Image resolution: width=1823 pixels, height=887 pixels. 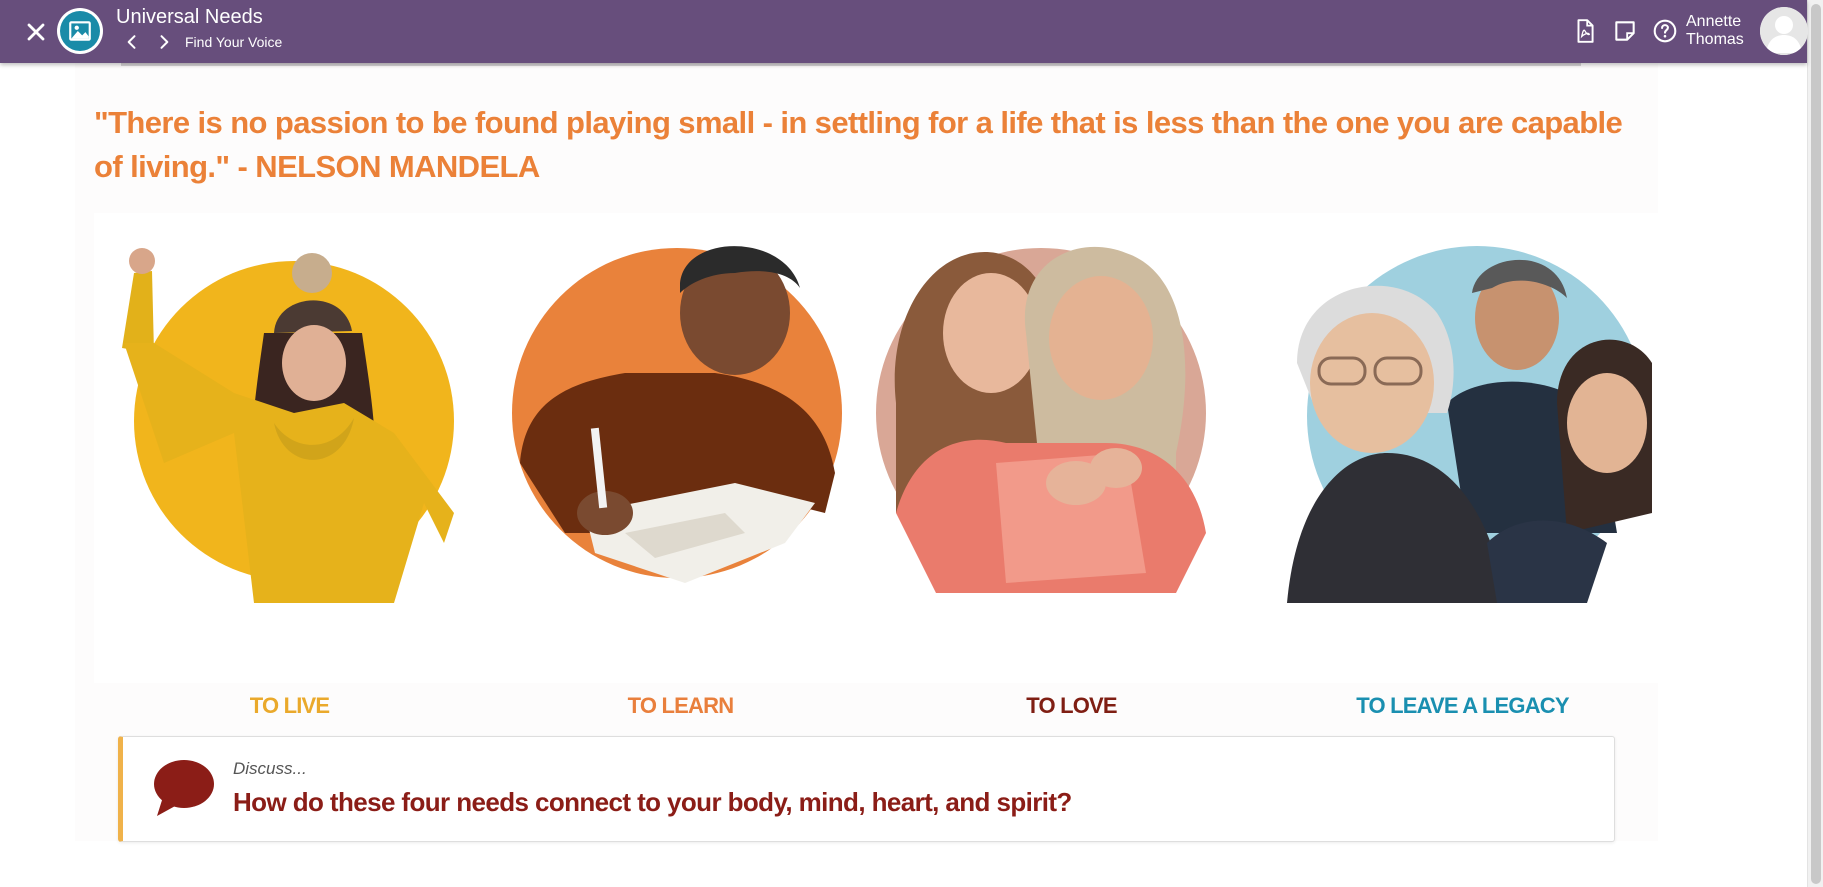 What do you see at coordinates (1625, 31) in the screenshot?
I see `notes-icon` at bounding box center [1625, 31].